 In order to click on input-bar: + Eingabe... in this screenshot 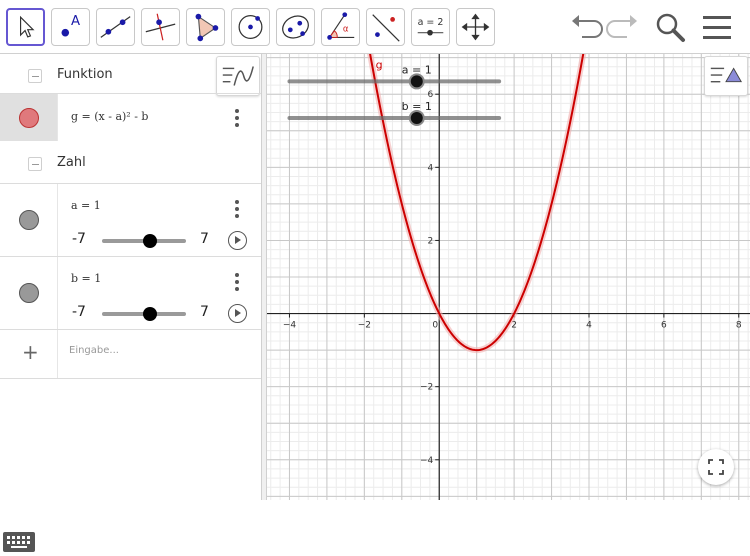, I will do `click(131, 354)`.